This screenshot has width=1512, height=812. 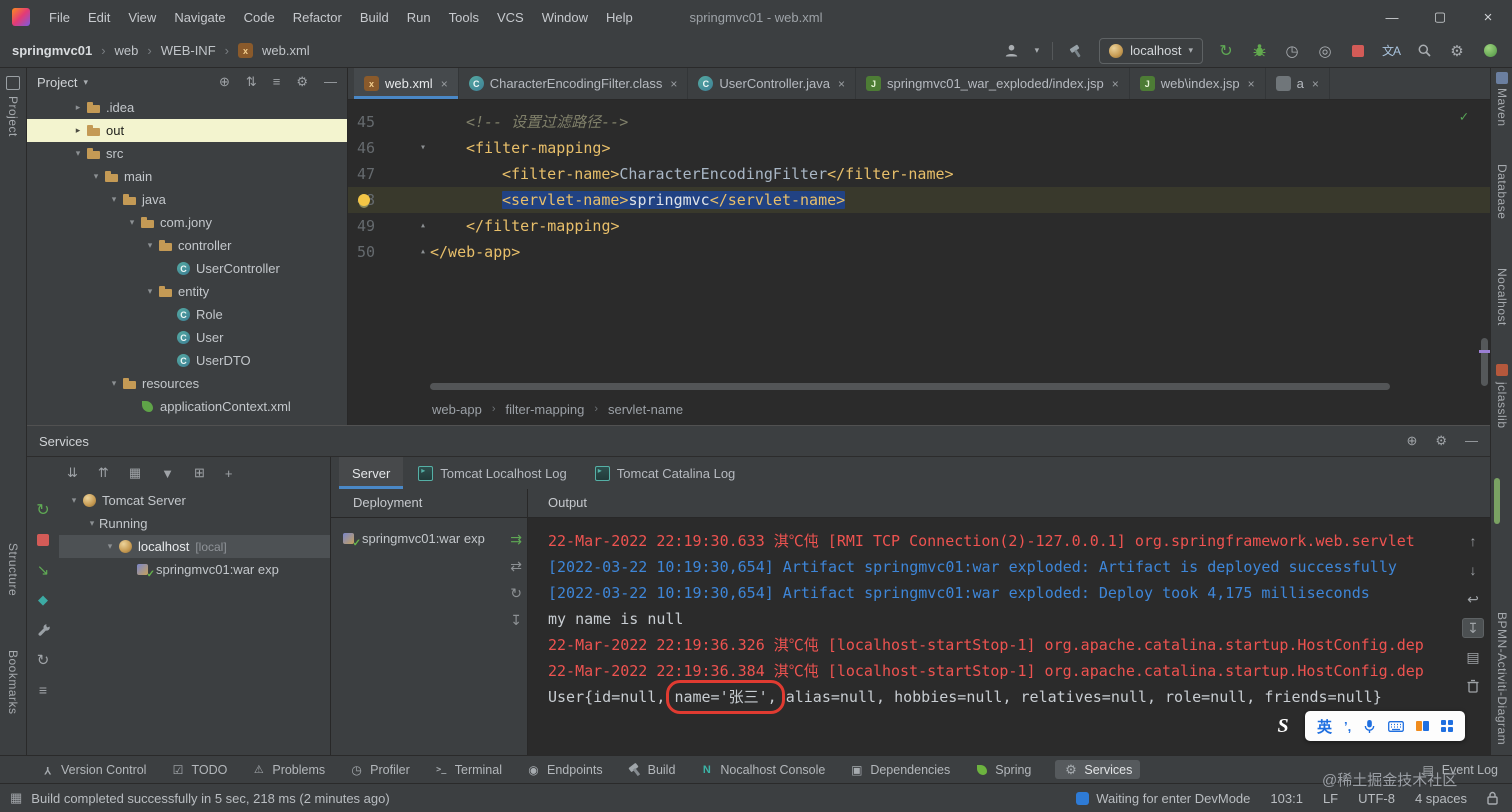 What do you see at coordinates (1325, 51) in the screenshot?
I see `profiler-icon: ◎` at bounding box center [1325, 51].